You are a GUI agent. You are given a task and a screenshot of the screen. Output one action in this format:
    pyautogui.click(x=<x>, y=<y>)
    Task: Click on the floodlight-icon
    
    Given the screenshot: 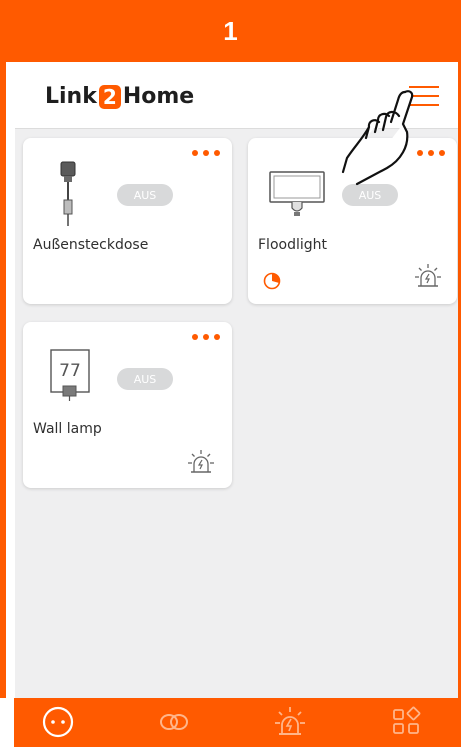 What is the action you would take?
    pyautogui.click(x=297, y=193)
    